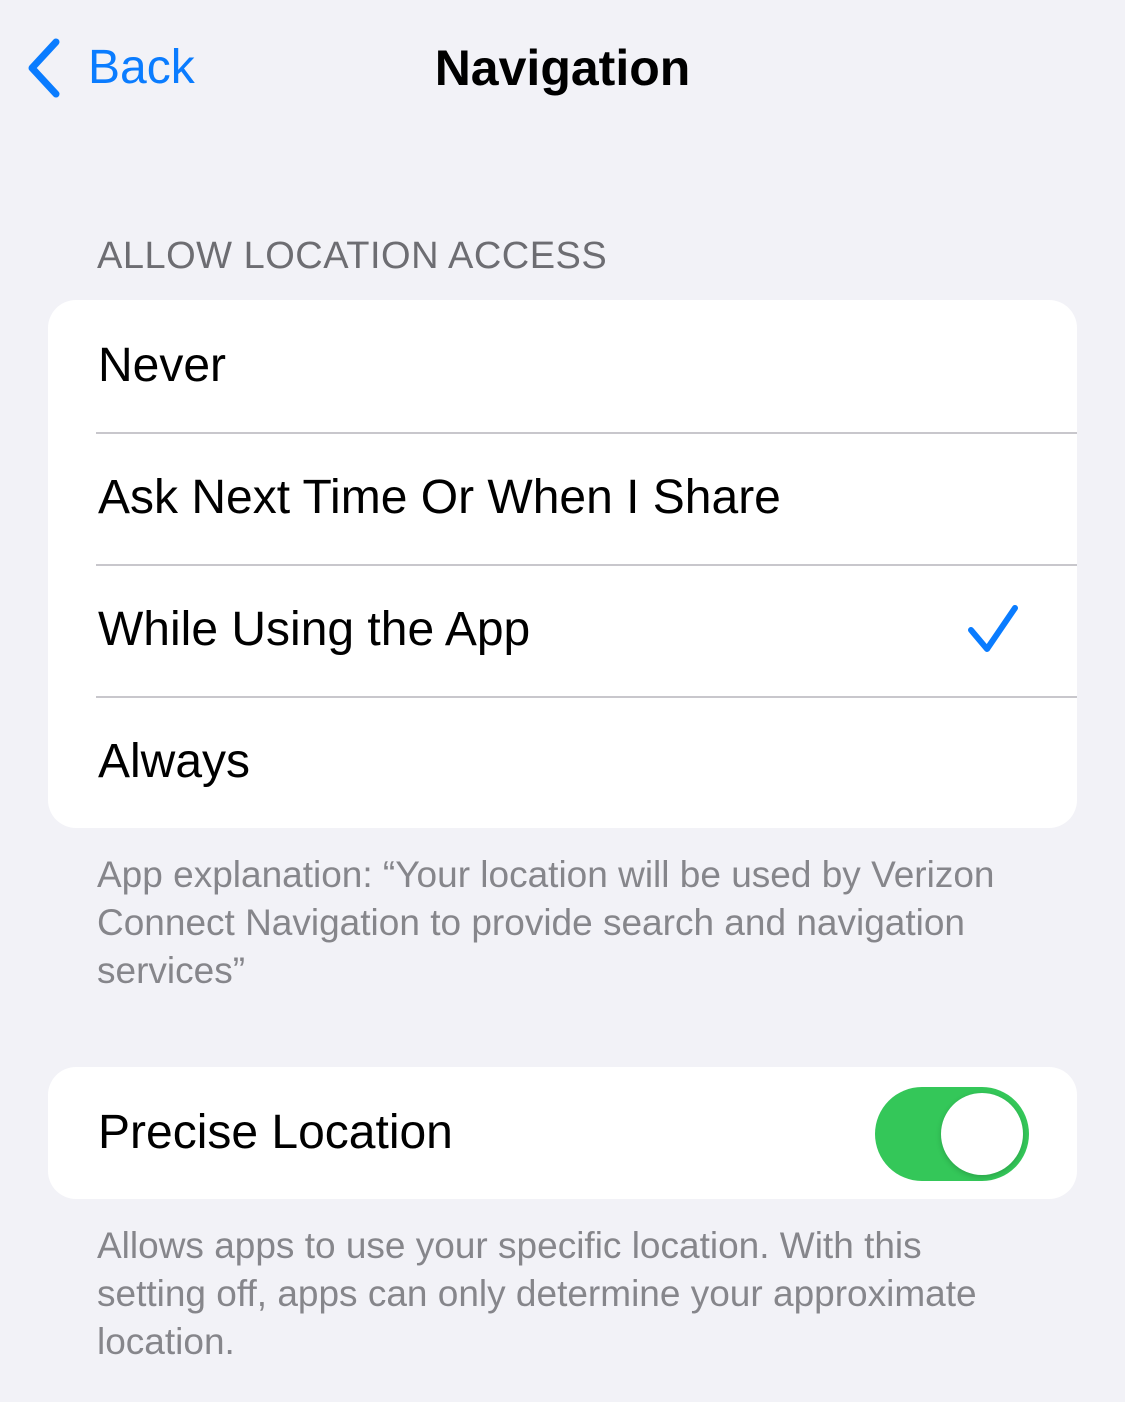  Describe the element at coordinates (562, 762) in the screenshot. I see `option-always: Always` at that location.